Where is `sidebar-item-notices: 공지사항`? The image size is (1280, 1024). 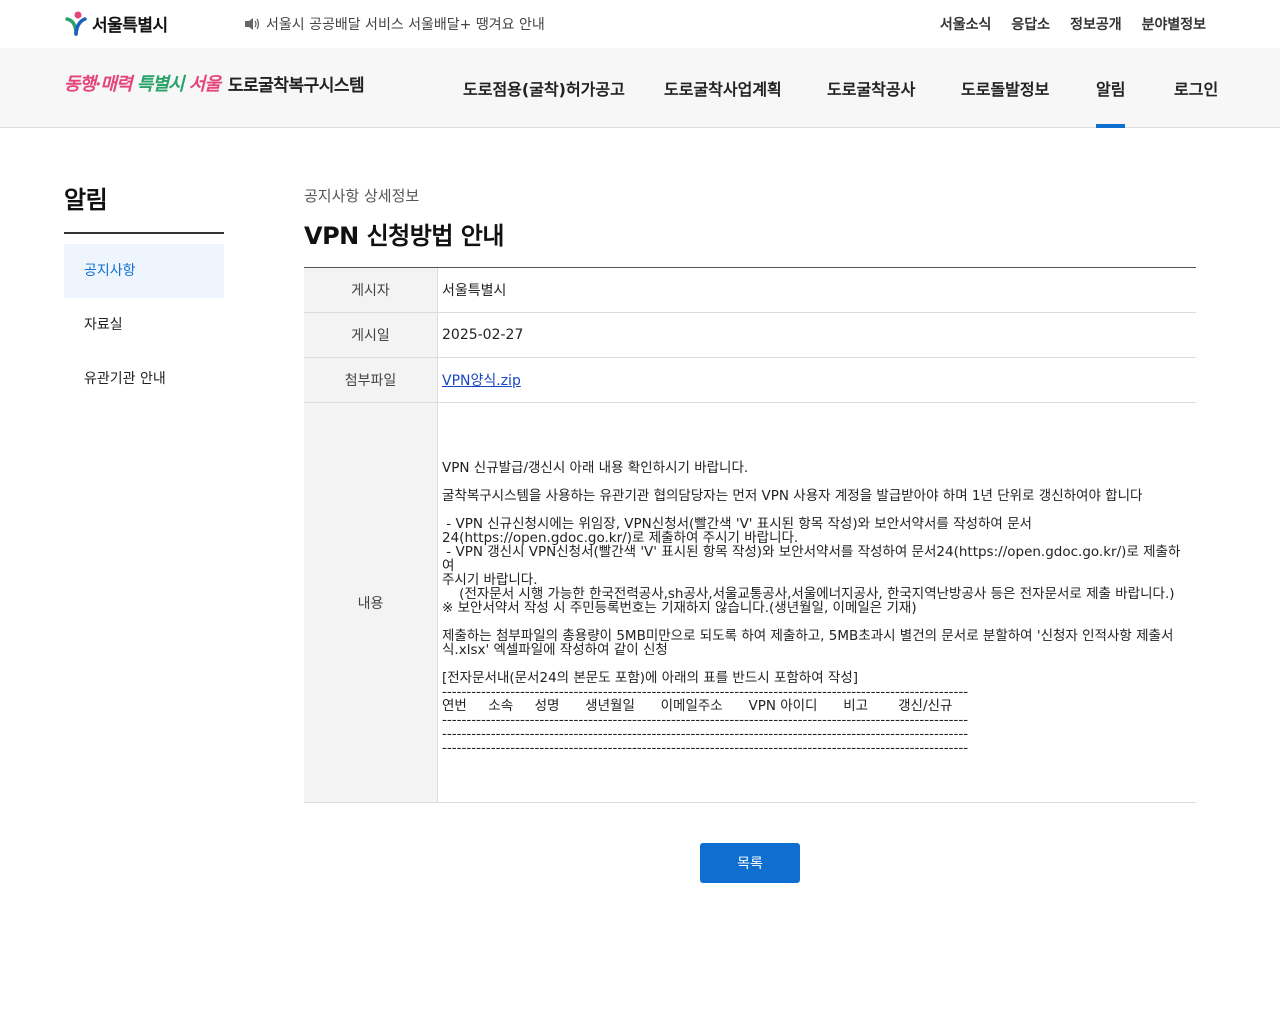
sidebar-item-notices: 공지사항 is located at coordinates (144, 271).